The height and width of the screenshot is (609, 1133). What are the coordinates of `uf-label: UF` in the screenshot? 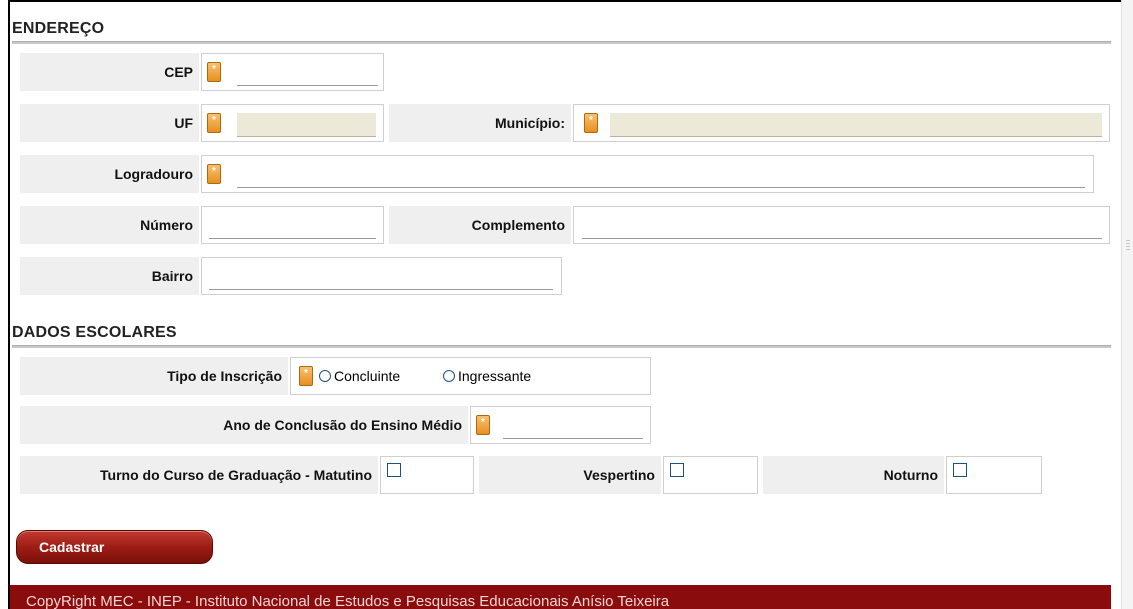 It's located at (109, 123).